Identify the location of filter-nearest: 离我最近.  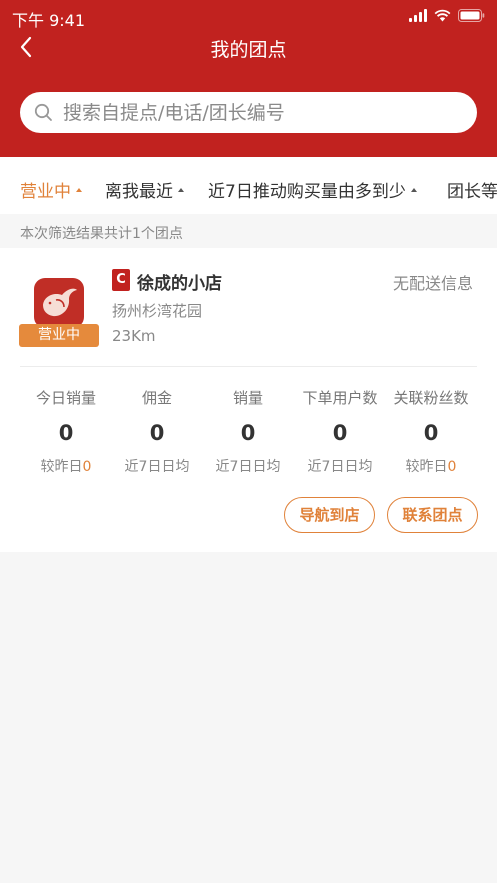
(144, 189).